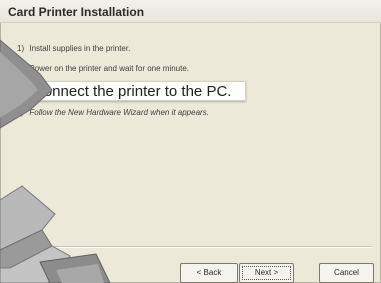 Image resolution: width=381 pixels, height=283 pixels. What do you see at coordinates (190, 11) in the screenshot?
I see `title-bar: Card Printer Installation` at bounding box center [190, 11].